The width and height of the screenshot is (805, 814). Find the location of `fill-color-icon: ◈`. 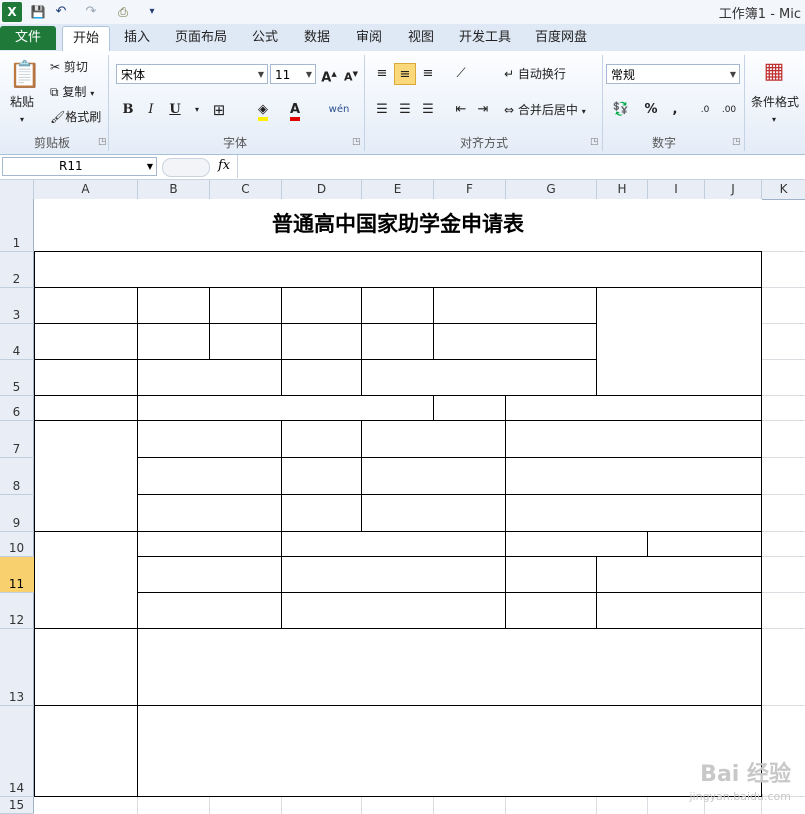

fill-color-icon: ◈ is located at coordinates (263, 110).